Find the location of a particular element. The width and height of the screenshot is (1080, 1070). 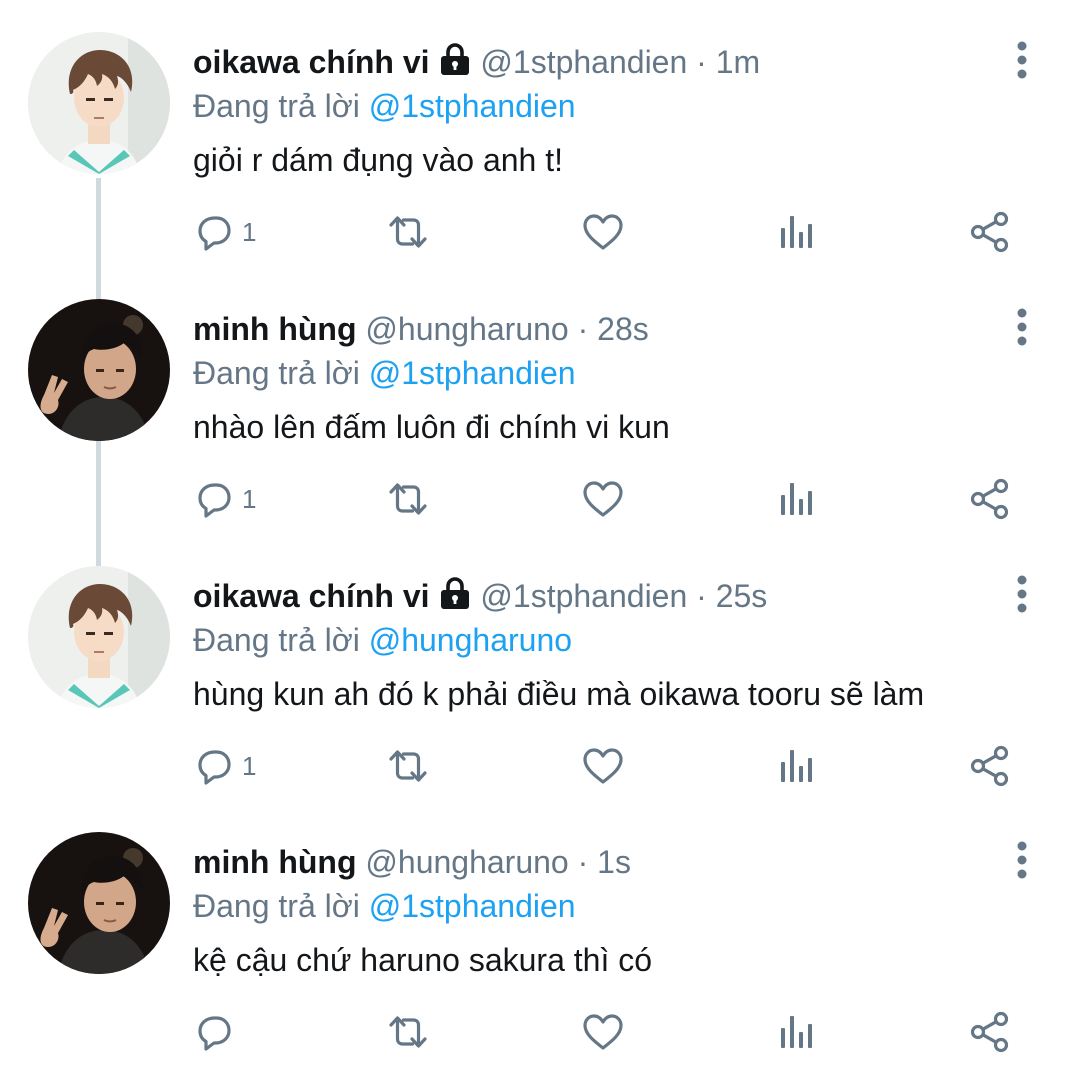

tweet-text: kệ cậu chứ haruno sakura thì có is located at coordinates (423, 960).